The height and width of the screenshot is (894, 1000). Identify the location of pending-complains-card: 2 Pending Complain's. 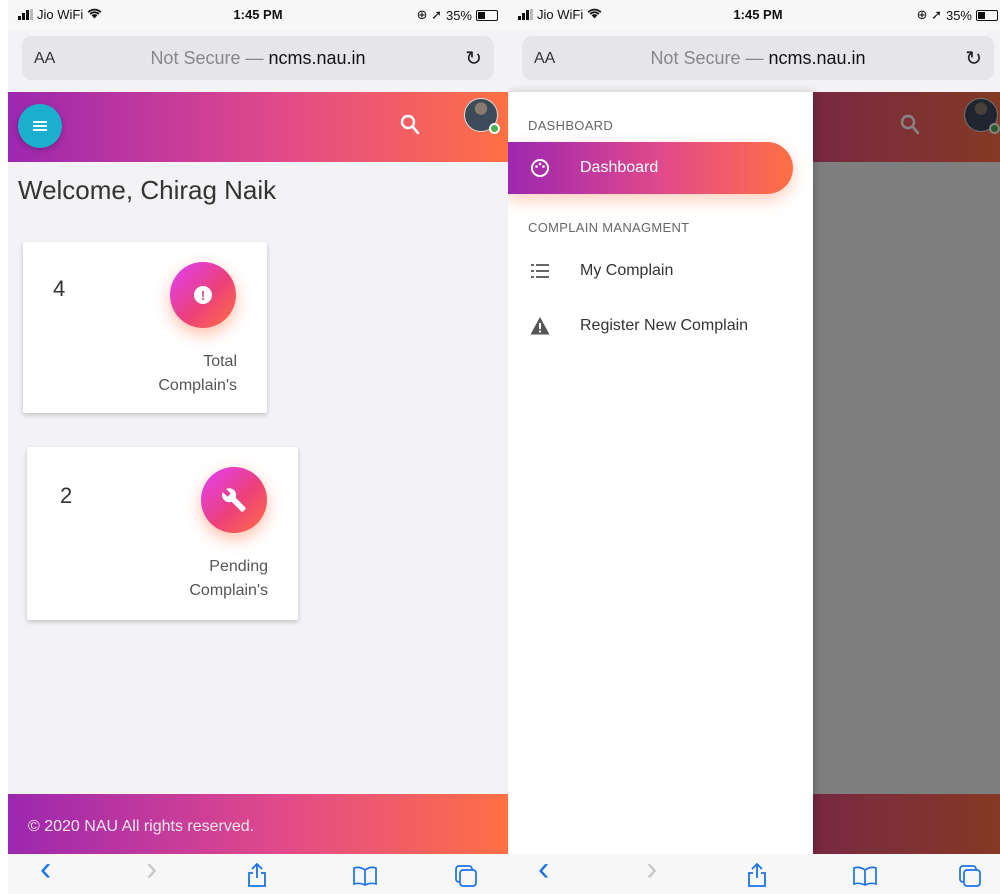
(162, 533).